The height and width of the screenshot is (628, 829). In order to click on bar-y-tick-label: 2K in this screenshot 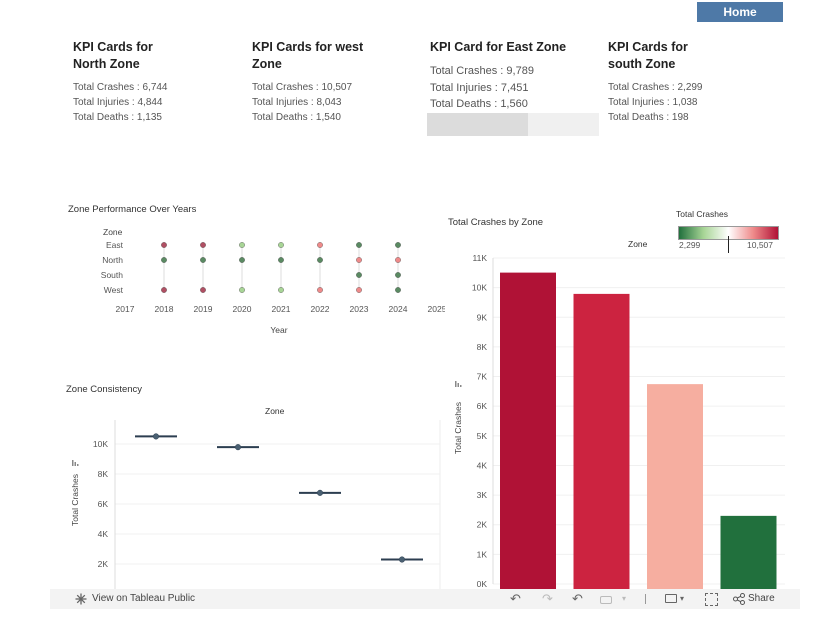, I will do `click(482, 525)`.